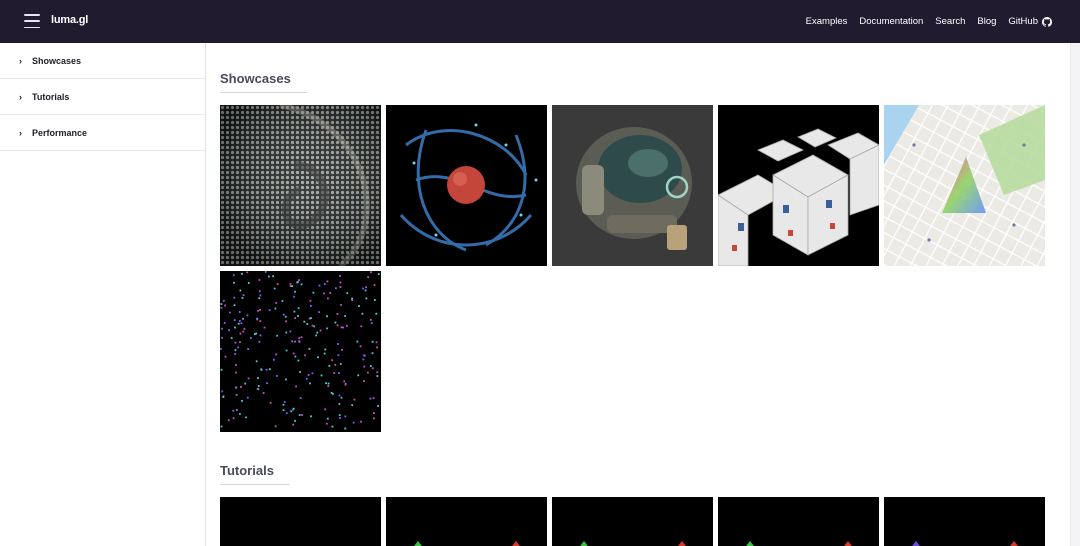 The height and width of the screenshot is (546, 1080). I want to click on sidebar-item-performance: › Performance, so click(102, 133).